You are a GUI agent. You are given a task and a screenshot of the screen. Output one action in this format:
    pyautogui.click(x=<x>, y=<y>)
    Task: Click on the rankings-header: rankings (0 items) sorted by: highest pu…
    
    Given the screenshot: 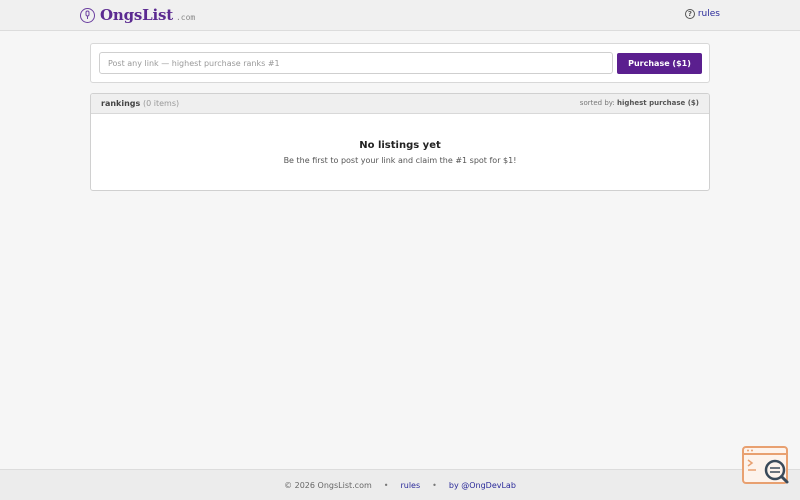 What is the action you would take?
    pyautogui.click(x=400, y=104)
    